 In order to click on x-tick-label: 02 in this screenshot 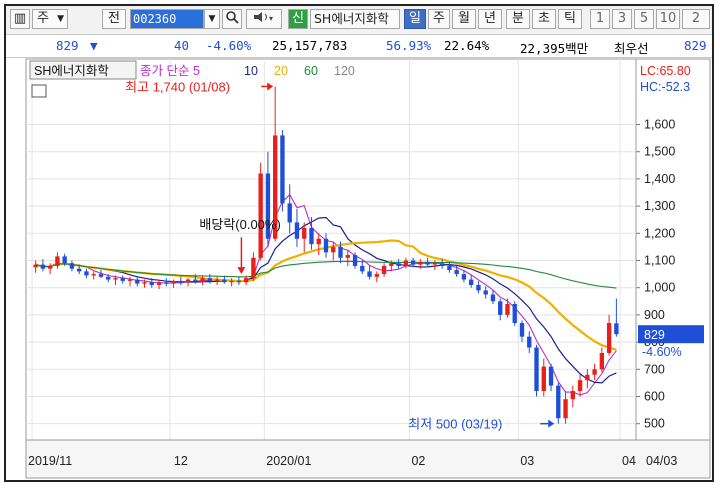, I will do `click(418, 461)`.